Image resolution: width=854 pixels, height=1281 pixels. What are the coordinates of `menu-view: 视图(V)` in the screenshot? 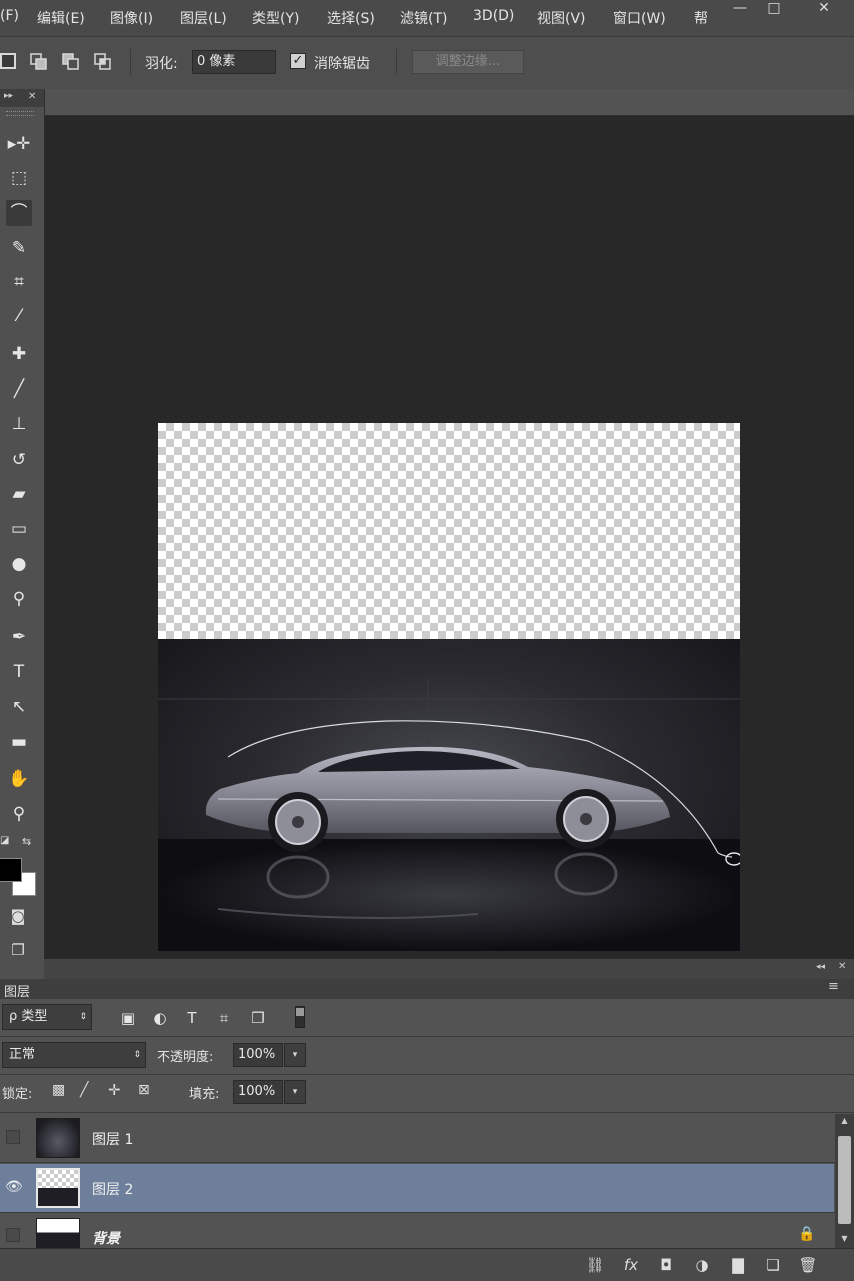 It's located at (561, 18).